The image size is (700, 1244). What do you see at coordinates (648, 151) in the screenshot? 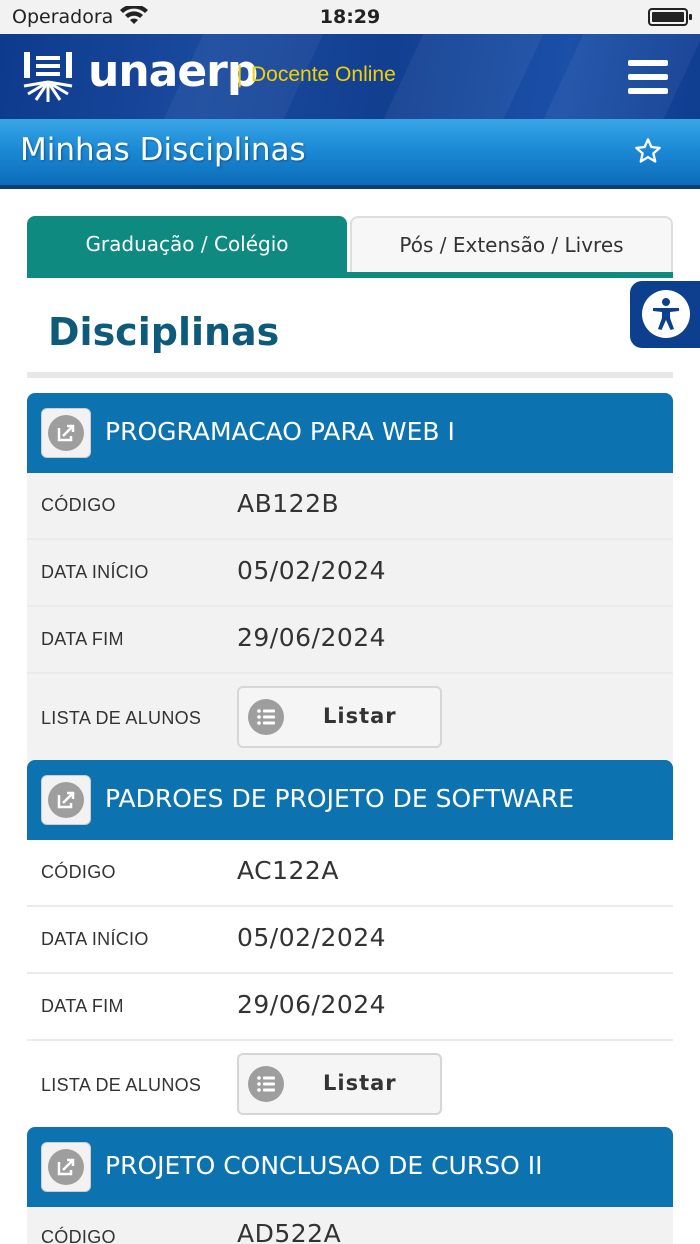
I see `star-icon` at bounding box center [648, 151].